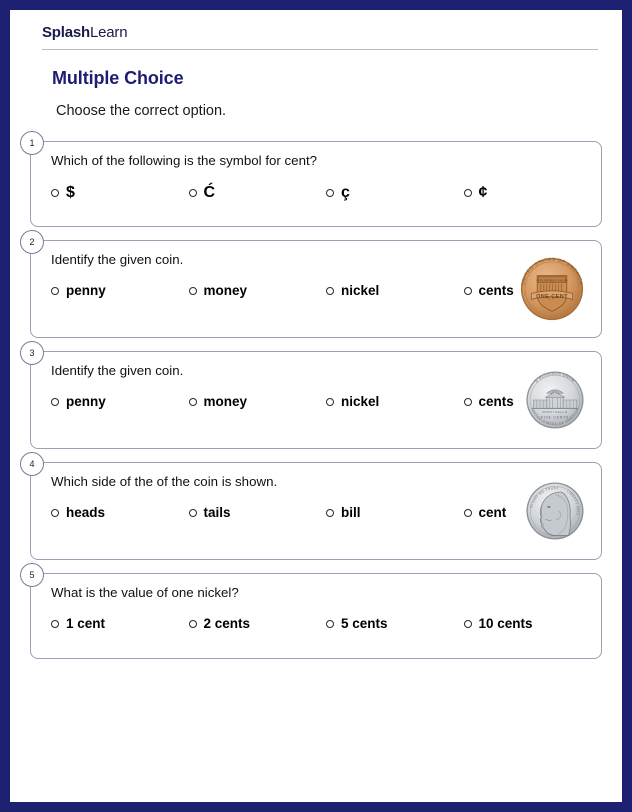 This screenshot has width=632, height=812. Describe the element at coordinates (395, 193) in the screenshot. I see `option-1c: ç` at that location.